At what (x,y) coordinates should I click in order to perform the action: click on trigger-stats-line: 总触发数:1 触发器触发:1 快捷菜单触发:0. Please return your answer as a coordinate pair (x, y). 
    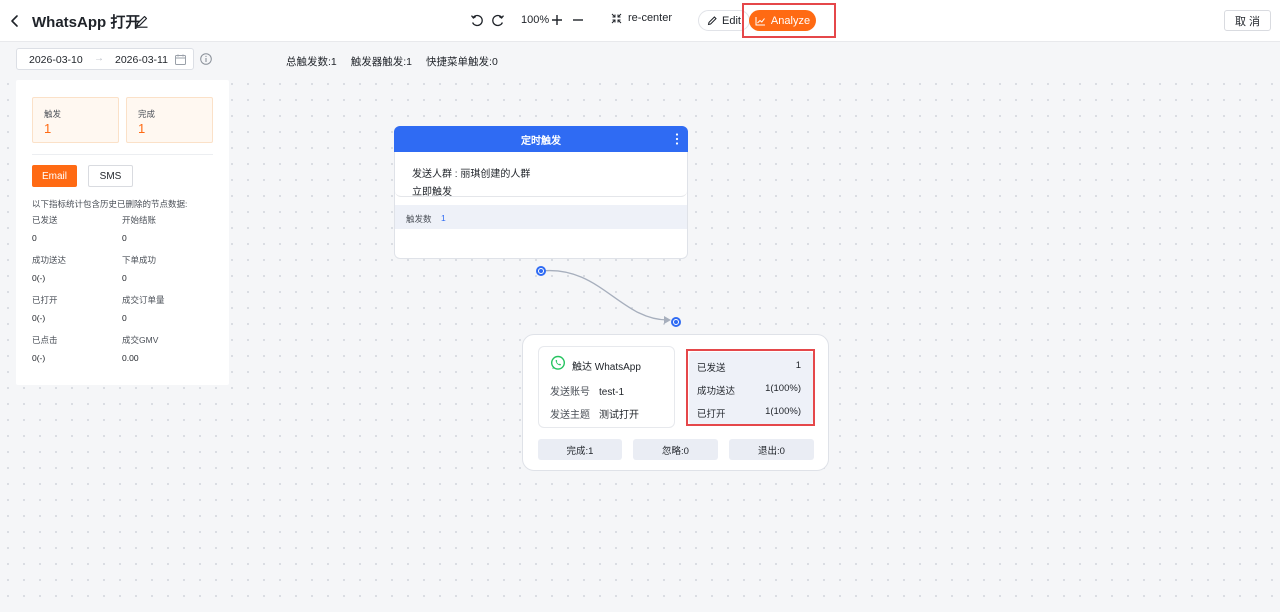
    Looking at the image, I should click on (392, 61).